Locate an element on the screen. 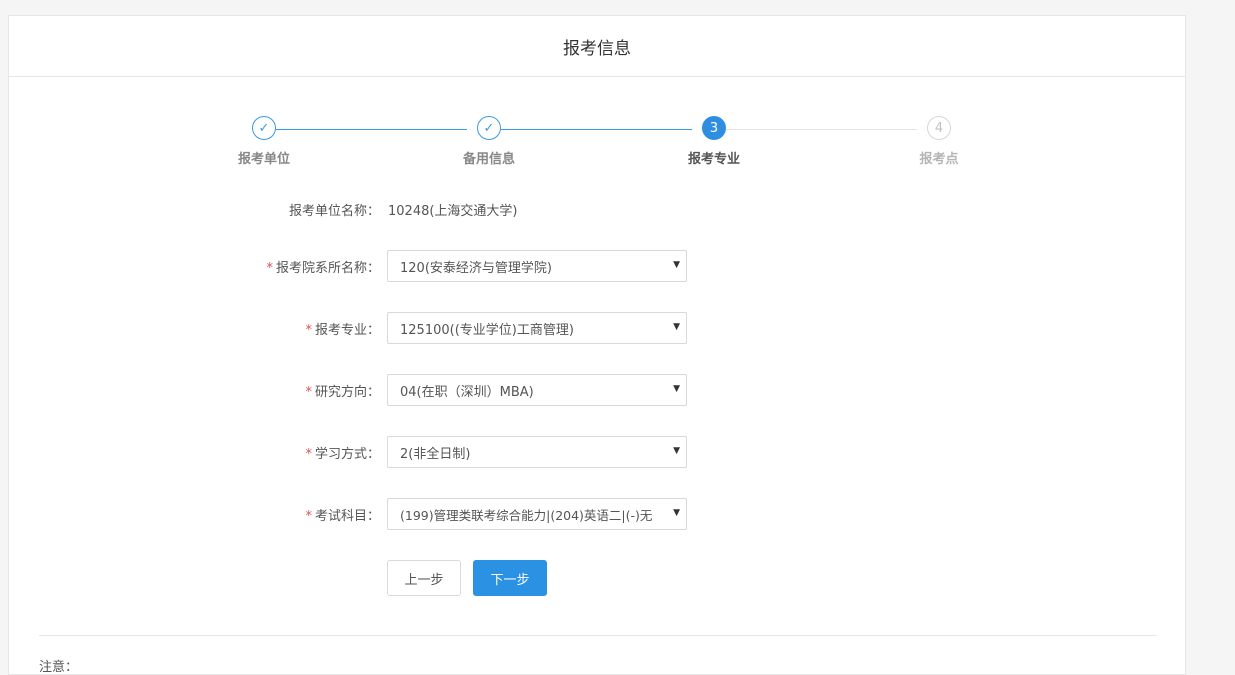 This screenshot has height=675, width=1235. department-select: 120(安泰经济与管理学院) ▼ is located at coordinates (537, 266).